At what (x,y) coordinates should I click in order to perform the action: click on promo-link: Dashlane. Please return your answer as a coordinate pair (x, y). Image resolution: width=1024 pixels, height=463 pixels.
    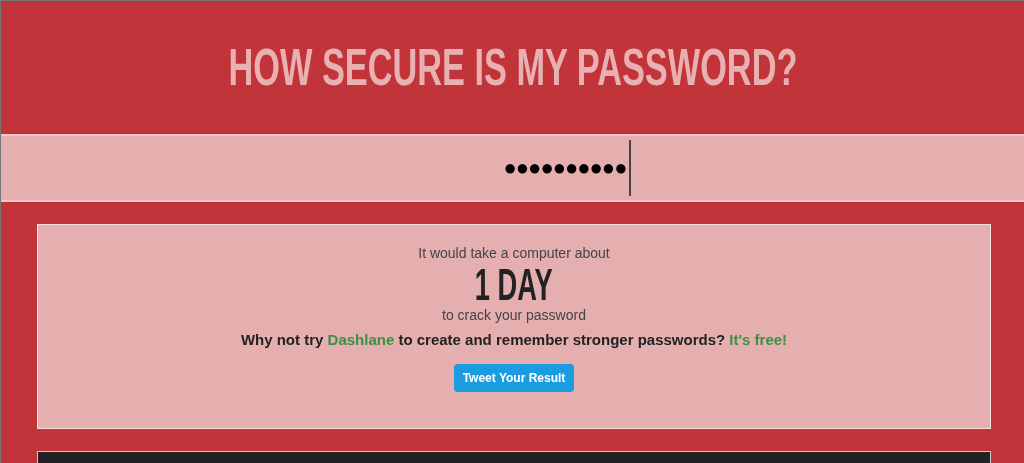
    Looking at the image, I should click on (361, 339).